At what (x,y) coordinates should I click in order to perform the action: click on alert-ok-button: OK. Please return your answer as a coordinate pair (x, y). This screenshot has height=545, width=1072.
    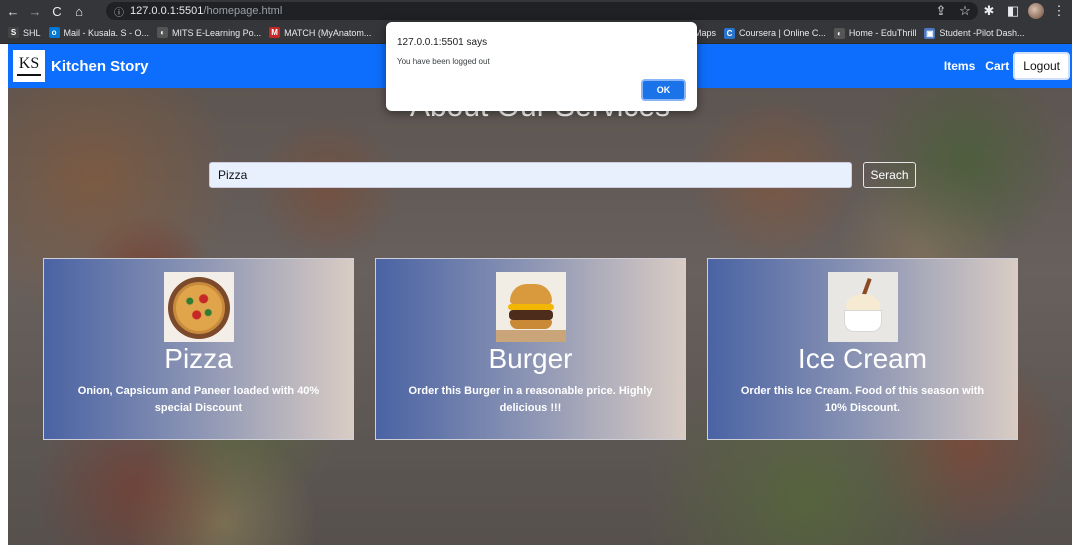
    Looking at the image, I should click on (663, 90).